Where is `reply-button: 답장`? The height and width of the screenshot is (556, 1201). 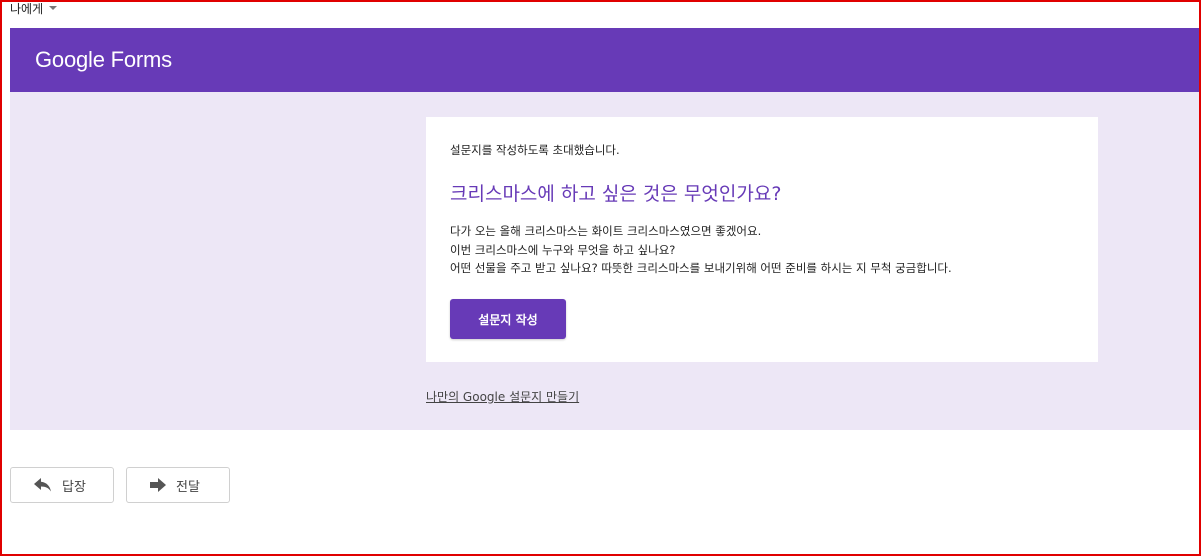
reply-button: 답장 is located at coordinates (62, 485).